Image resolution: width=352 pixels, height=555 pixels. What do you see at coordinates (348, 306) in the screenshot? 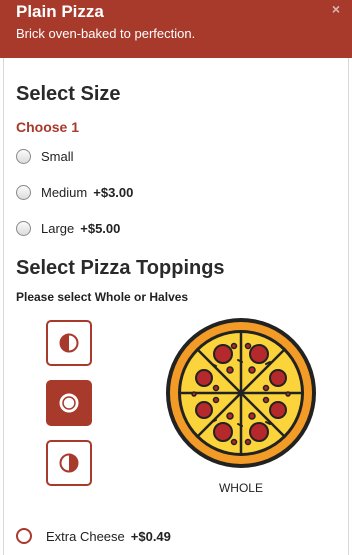
I see `modal-border-right` at bounding box center [348, 306].